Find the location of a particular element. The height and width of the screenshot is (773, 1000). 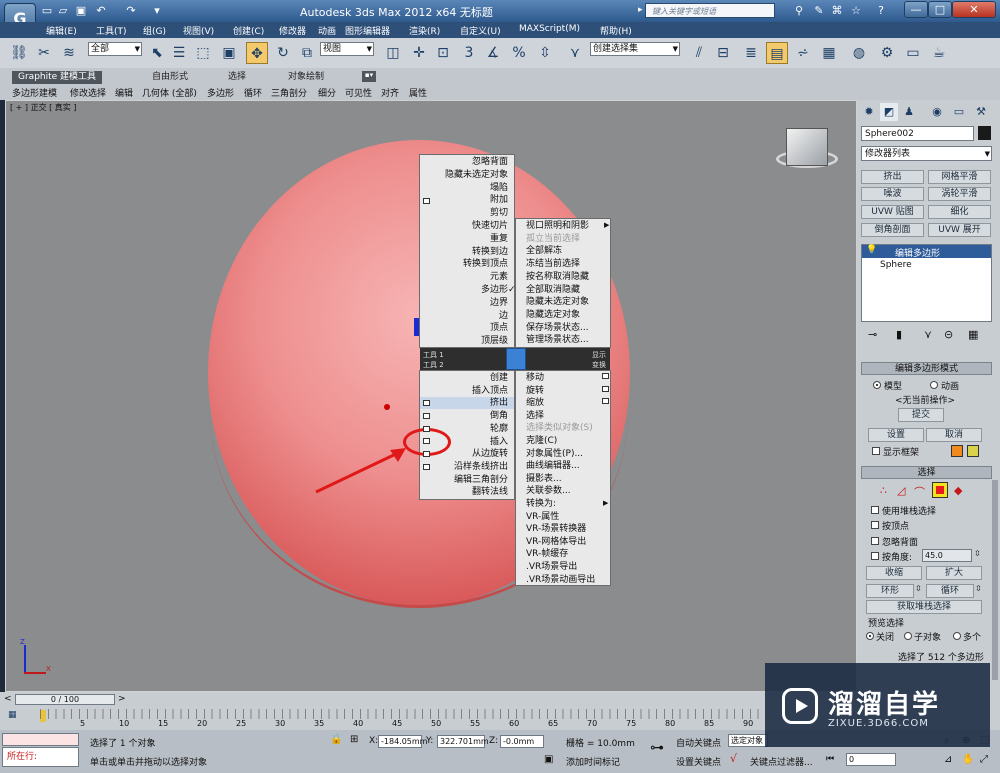

spinner-snap-icon: ⇳ is located at coordinates (545, 53).